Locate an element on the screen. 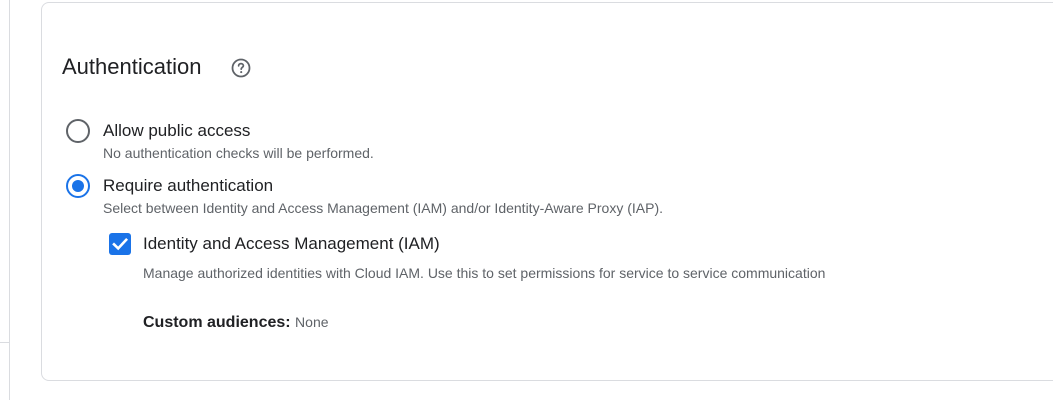 The image size is (1053, 400). iam-checkbox is located at coordinates (120, 244).